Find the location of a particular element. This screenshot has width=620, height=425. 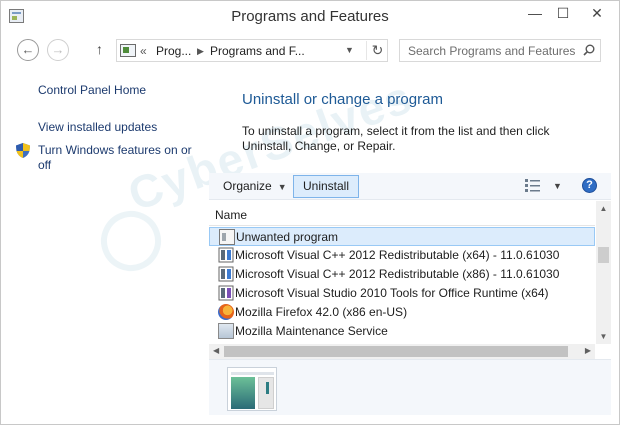

column-header-label: Name is located at coordinates (231, 215).